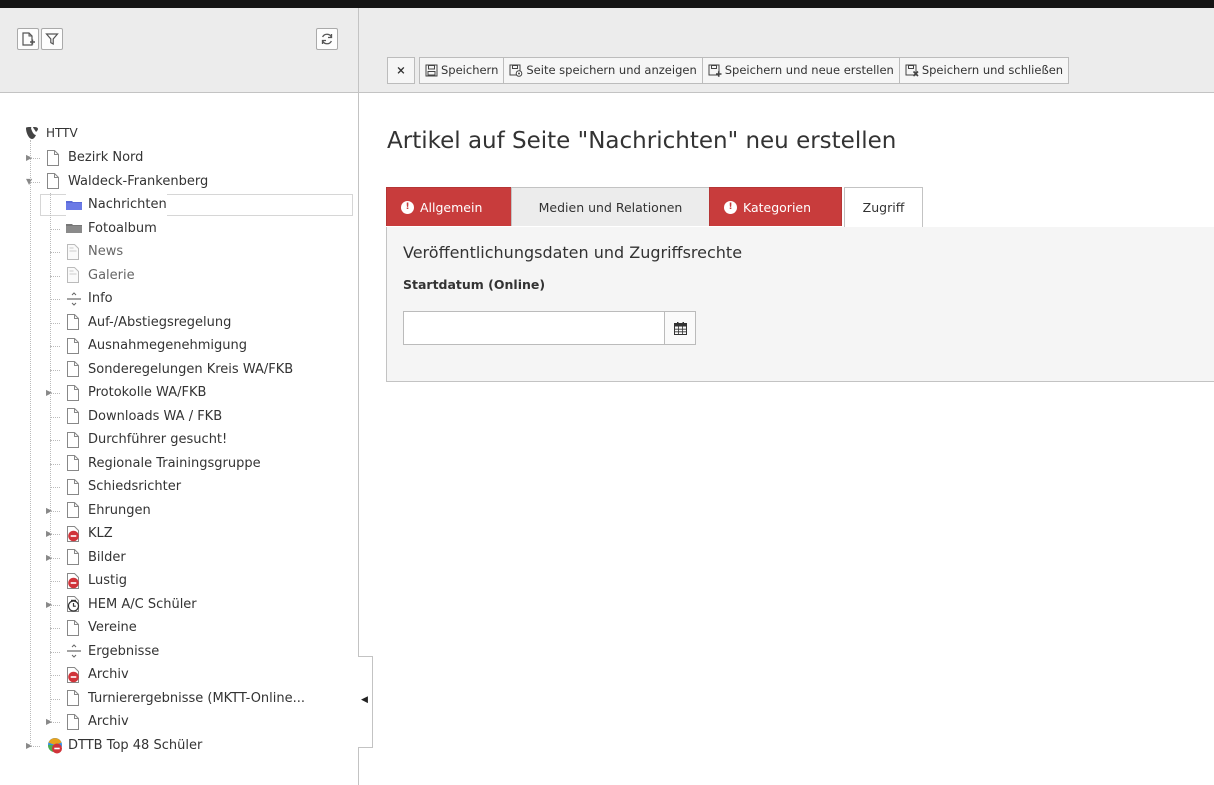  I want to click on filter-icon, so click(52, 39).